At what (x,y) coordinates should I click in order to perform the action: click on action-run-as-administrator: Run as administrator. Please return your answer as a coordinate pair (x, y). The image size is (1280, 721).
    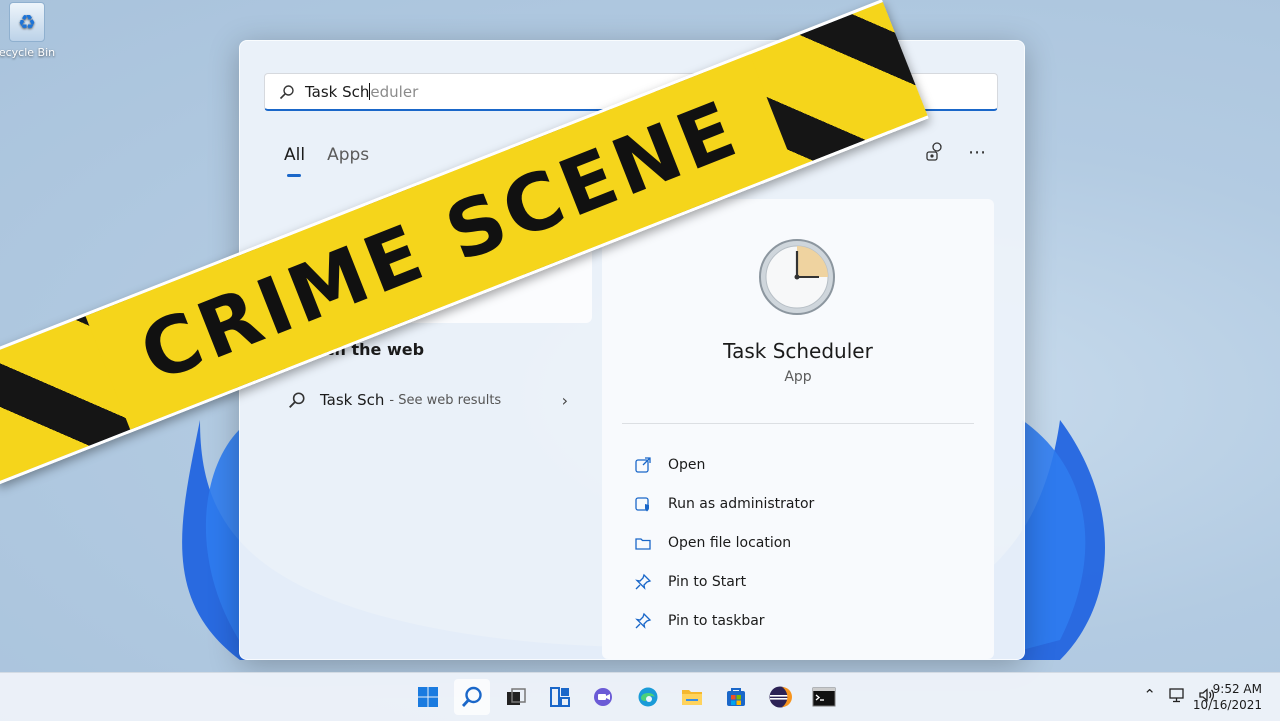
    Looking at the image, I should click on (724, 503).